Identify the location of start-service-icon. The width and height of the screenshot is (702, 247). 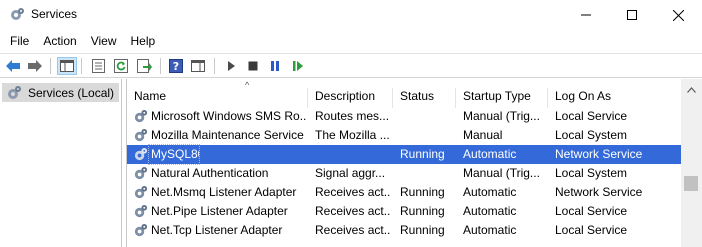
(231, 66).